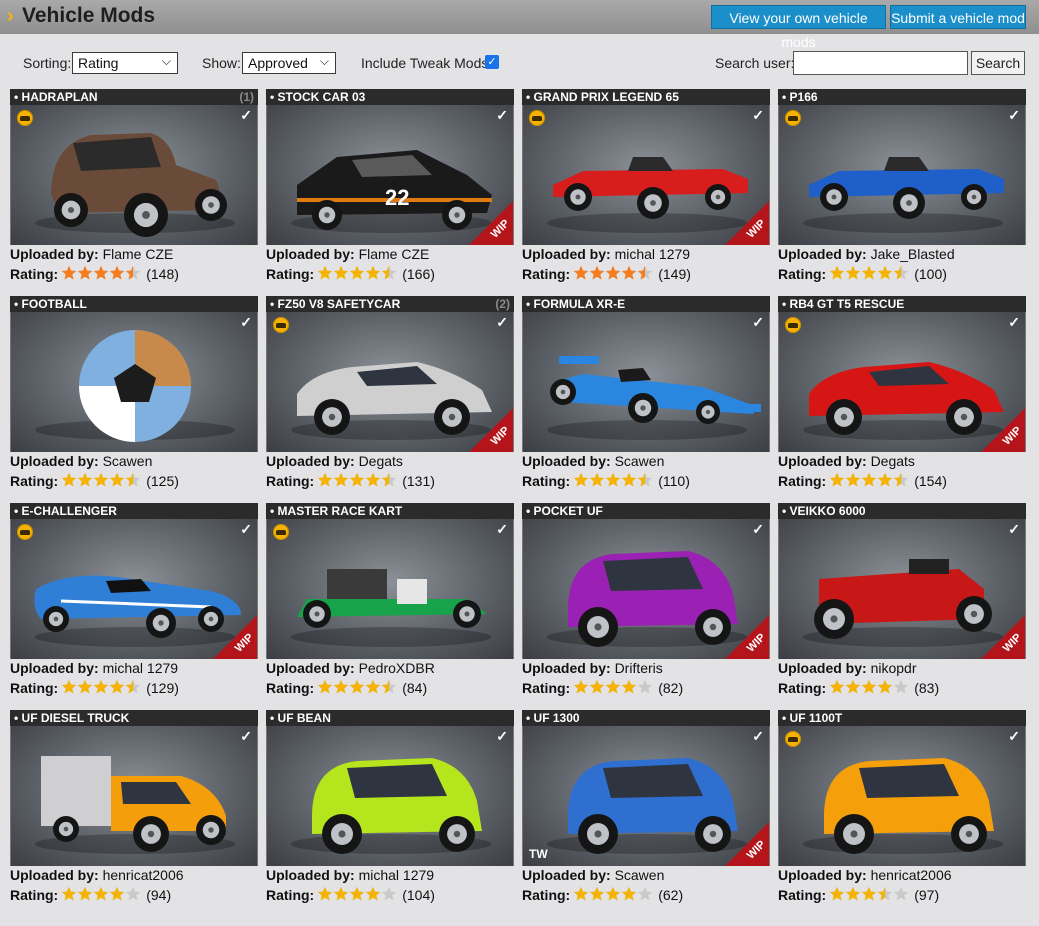 The image size is (1039, 926). Describe the element at coordinates (674, 274) in the screenshot. I see `rating-count: (149)` at that location.